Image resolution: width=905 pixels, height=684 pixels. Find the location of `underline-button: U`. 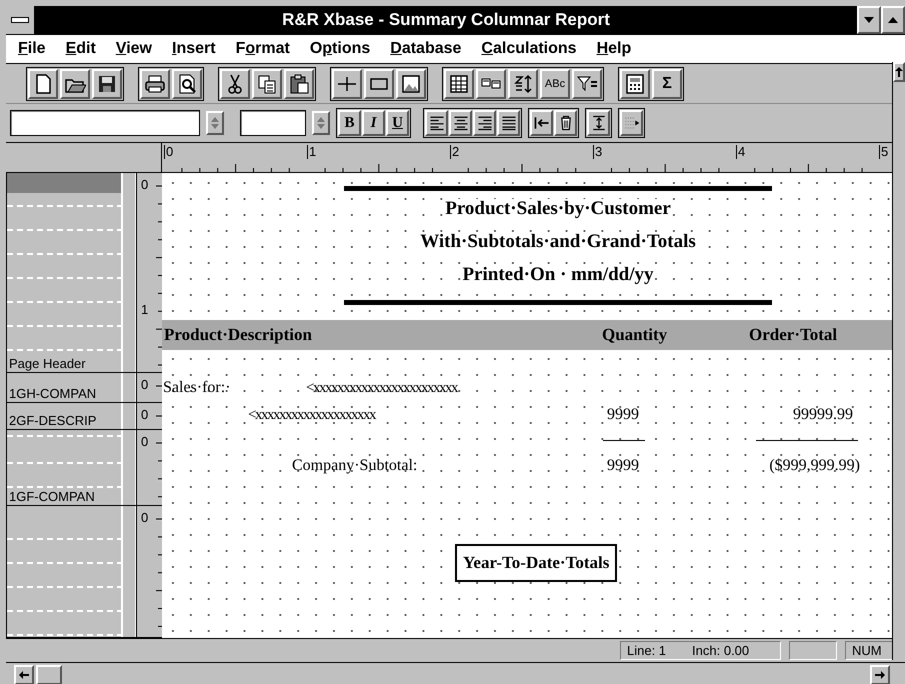

underline-button: U is located at coordinates (397, 123).